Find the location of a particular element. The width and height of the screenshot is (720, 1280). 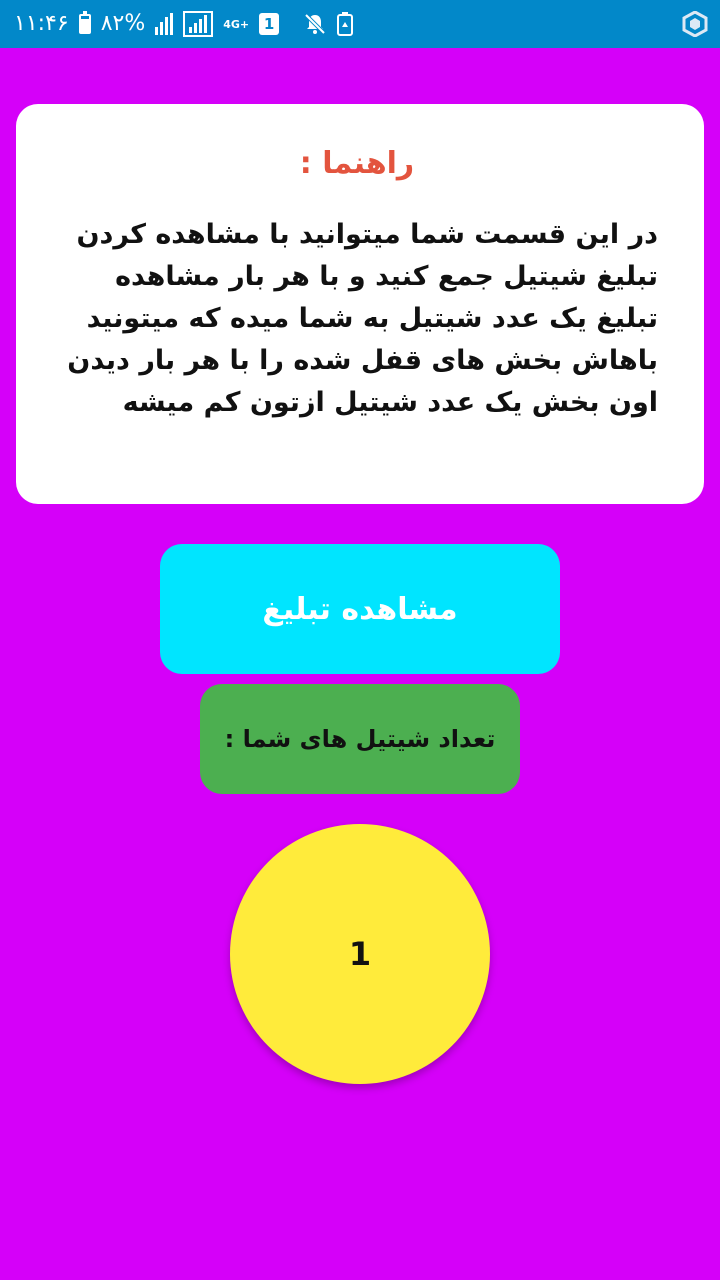

status-bar: ۱۱:۴۶ ۸۲% 4G+ 1 is located at coordinates (360, 24).